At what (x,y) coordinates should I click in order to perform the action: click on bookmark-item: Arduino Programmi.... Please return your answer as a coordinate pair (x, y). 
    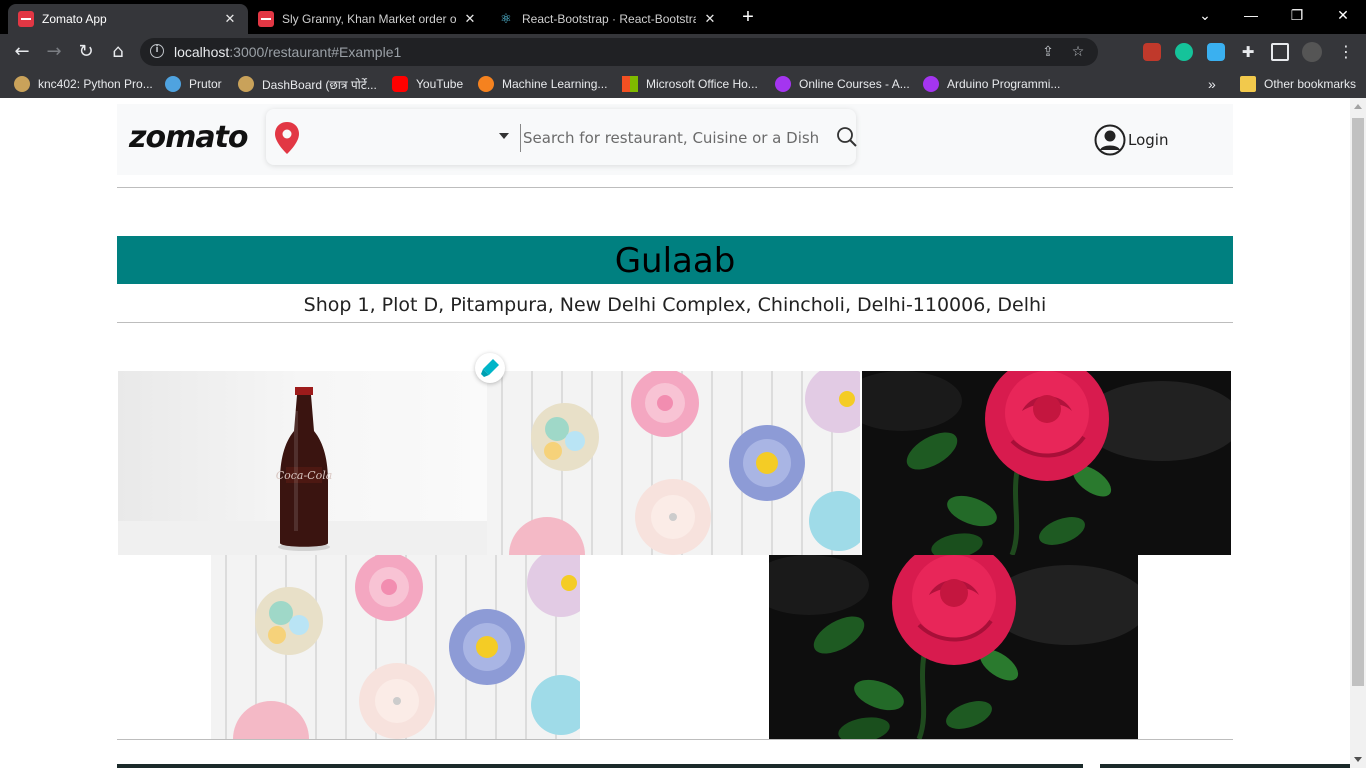
    Looking at the image, I should click on (991, 84).